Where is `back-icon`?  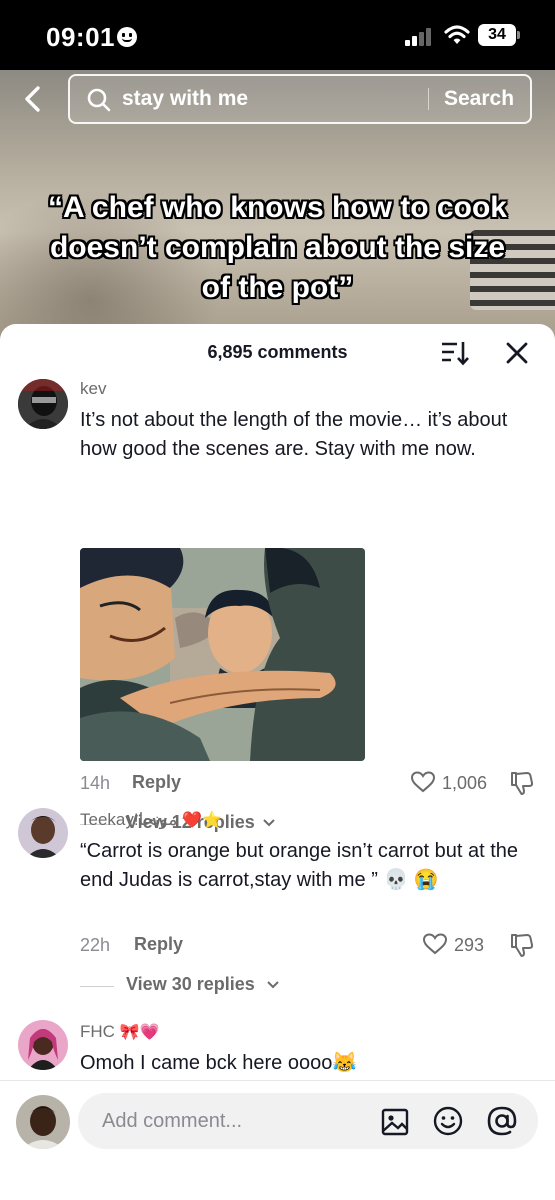 back-icon is located at coordinates (33, 99).